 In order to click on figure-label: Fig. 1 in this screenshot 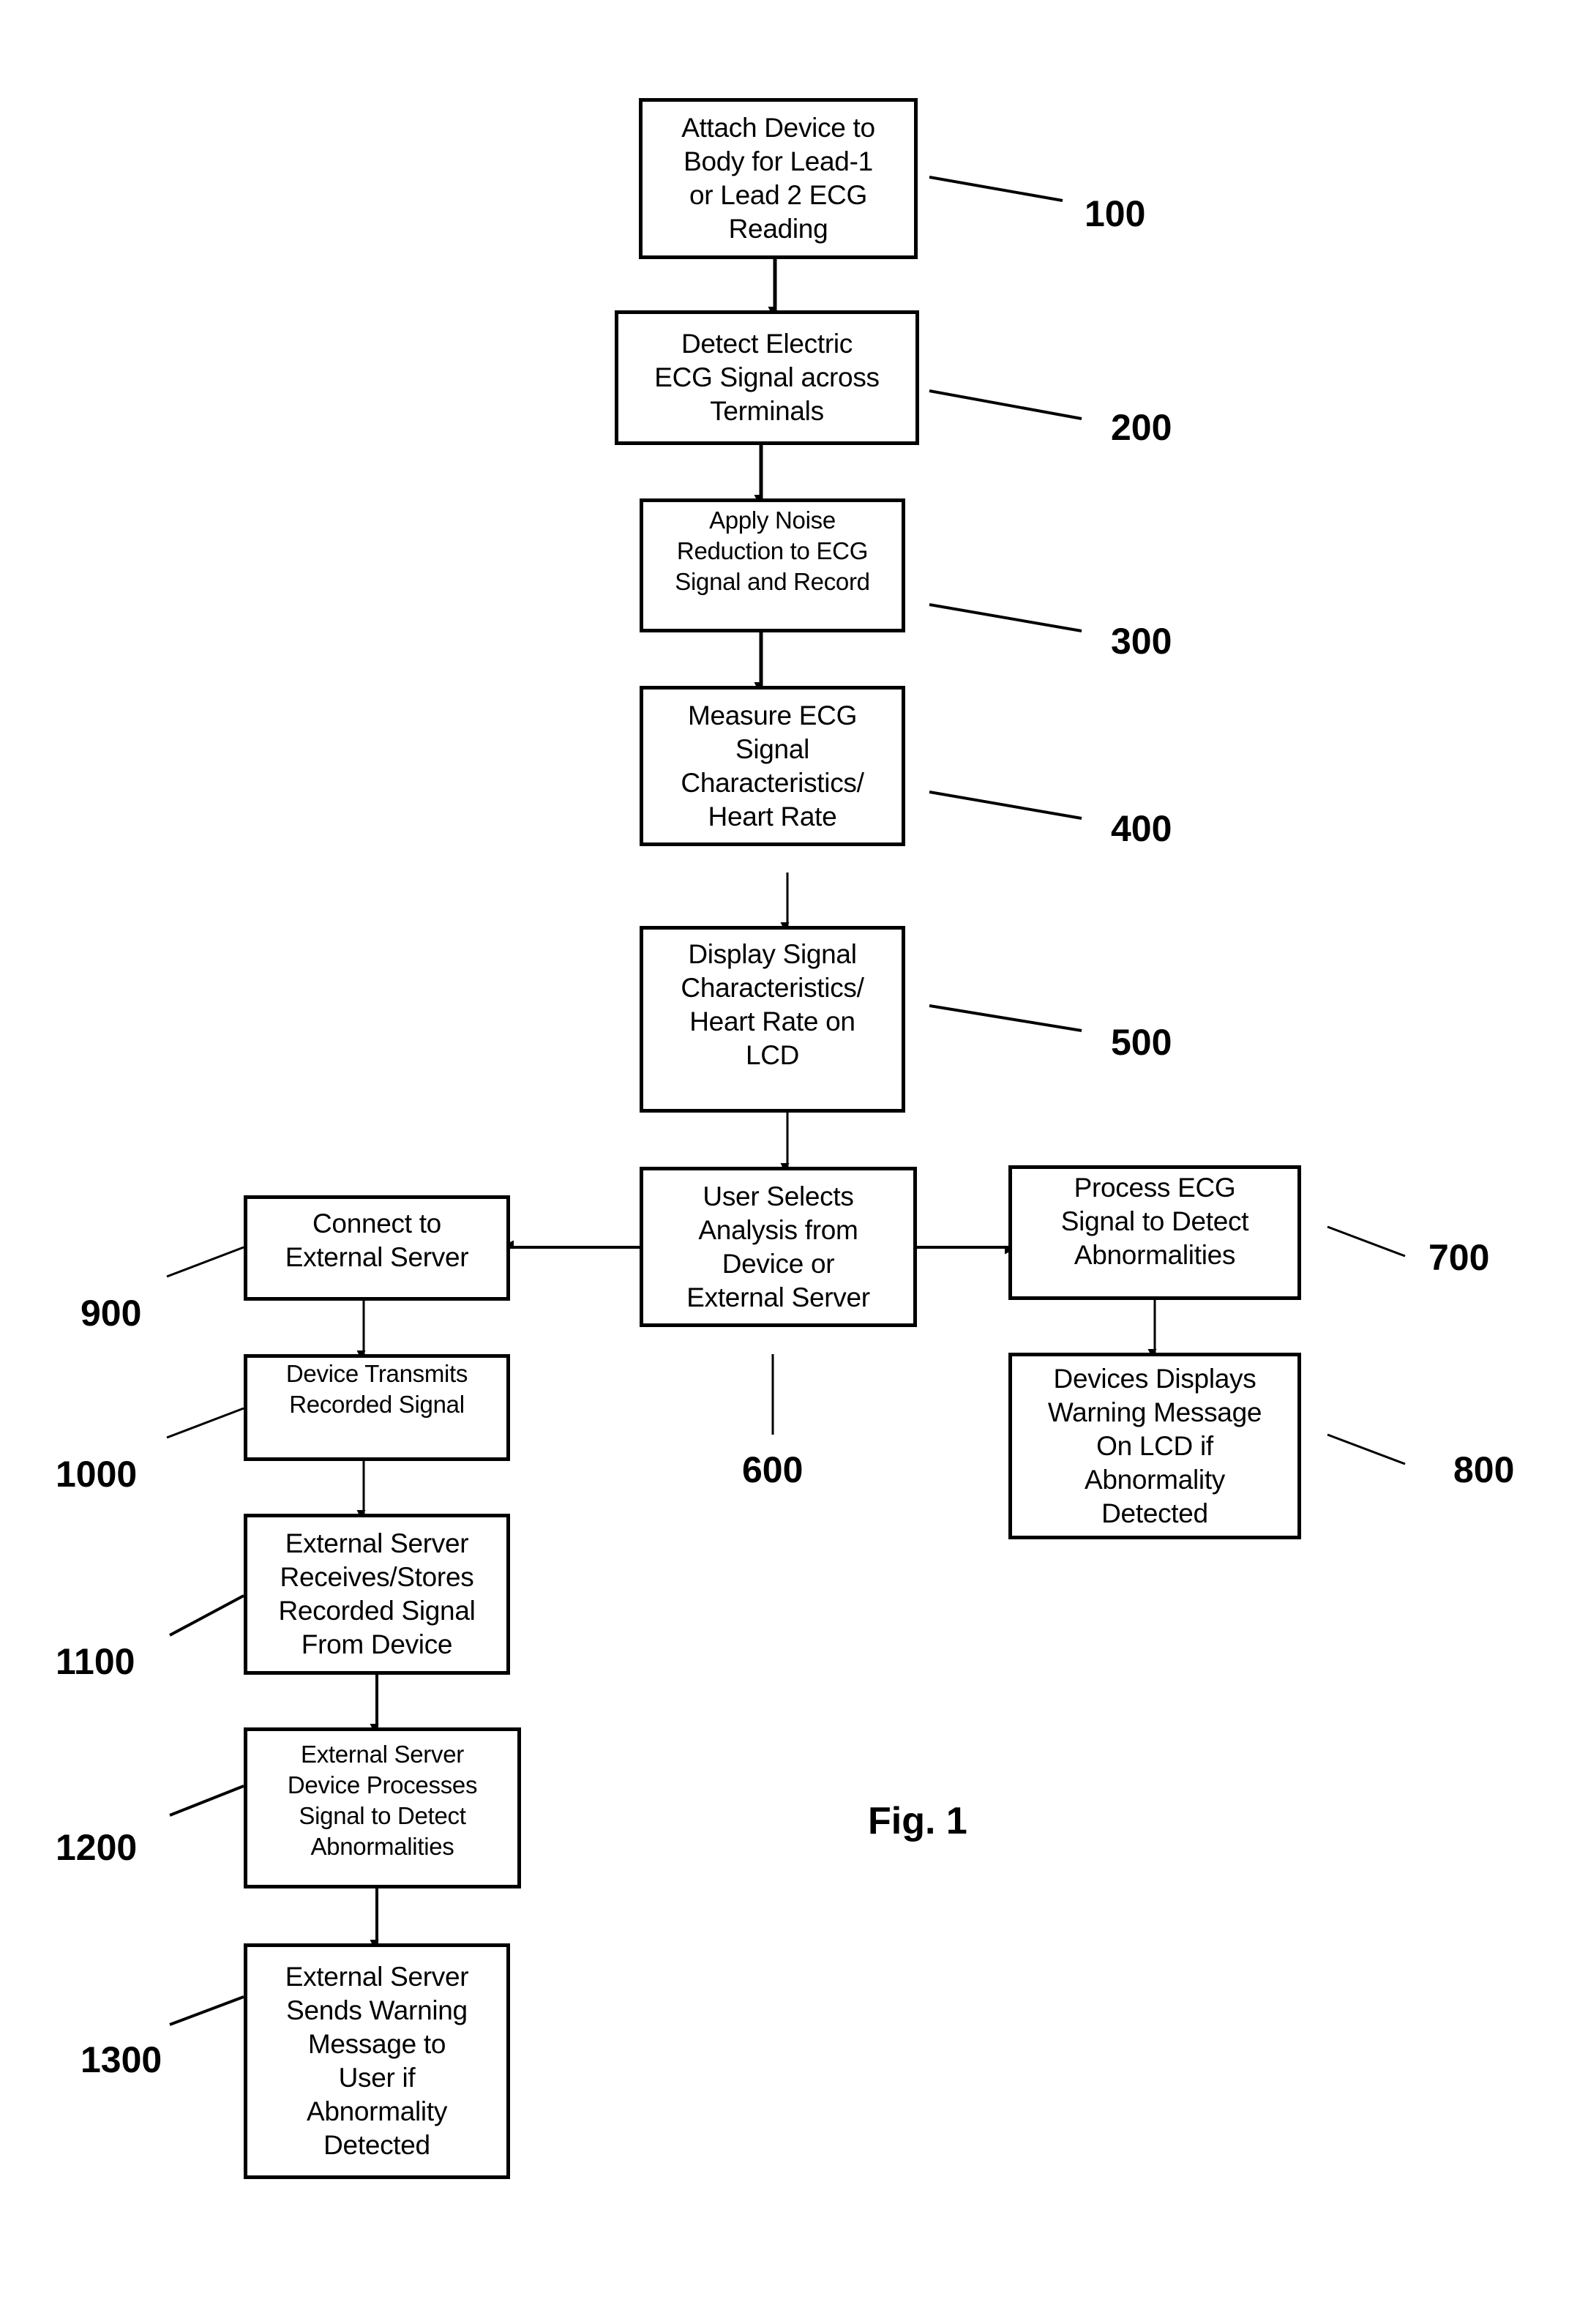, I will do `click(918, 1821)`.